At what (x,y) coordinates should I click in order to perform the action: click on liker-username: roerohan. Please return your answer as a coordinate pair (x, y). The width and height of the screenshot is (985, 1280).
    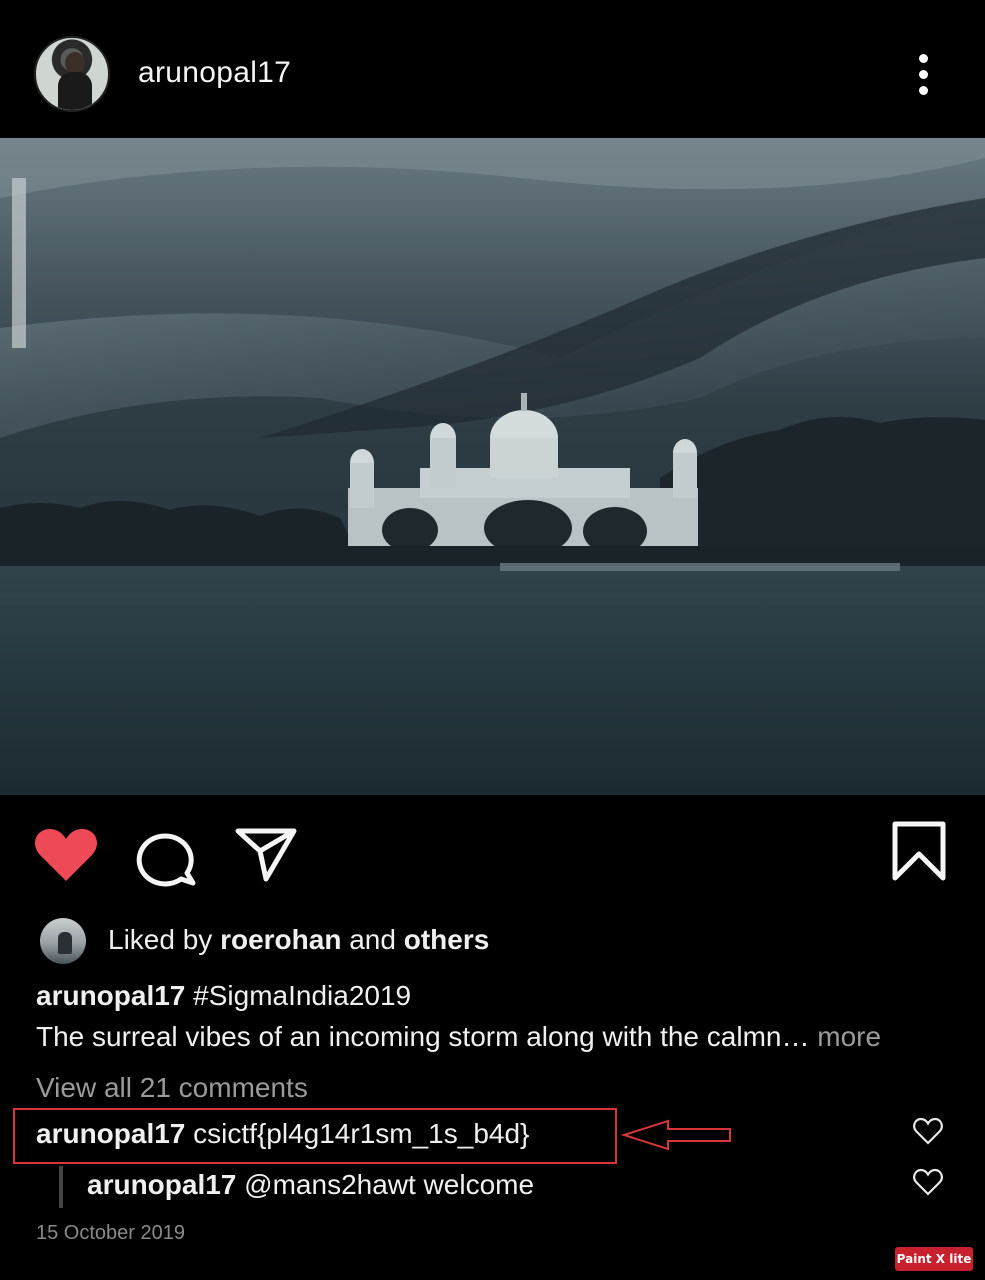
    Looking at the image, I should click on (280, 939).